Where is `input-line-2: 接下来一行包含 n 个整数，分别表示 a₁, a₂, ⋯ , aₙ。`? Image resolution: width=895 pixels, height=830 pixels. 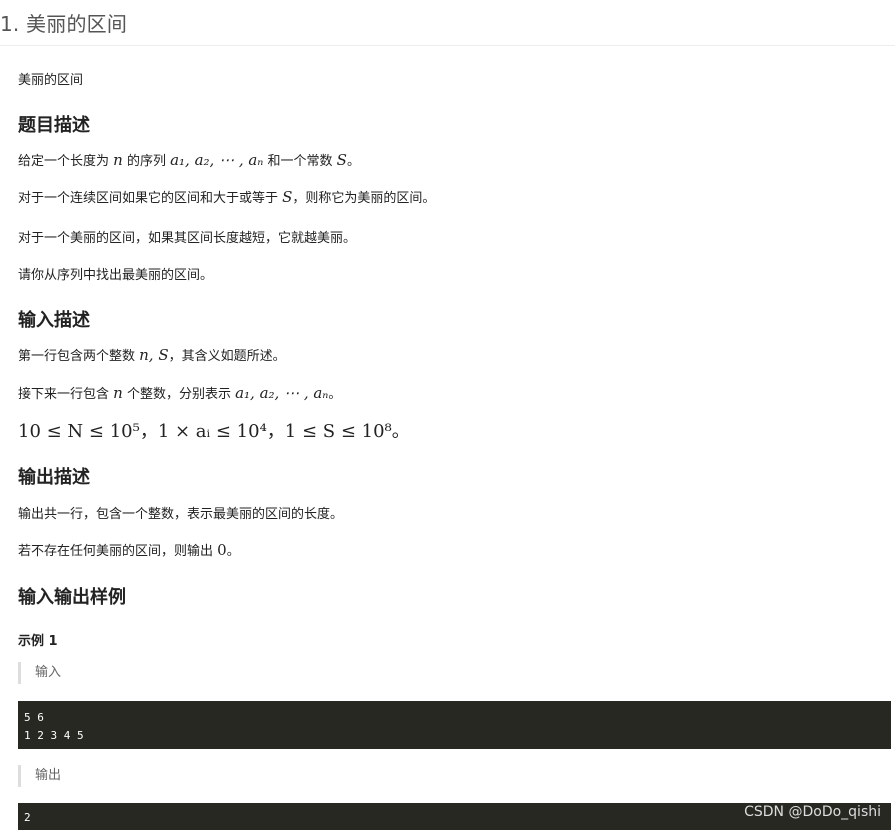 input-line-2: 接下来一行包含 n 个整数，分别表示 a₁, a₂, ⋯ , aₙ。 is located at coordinates (179, 392).